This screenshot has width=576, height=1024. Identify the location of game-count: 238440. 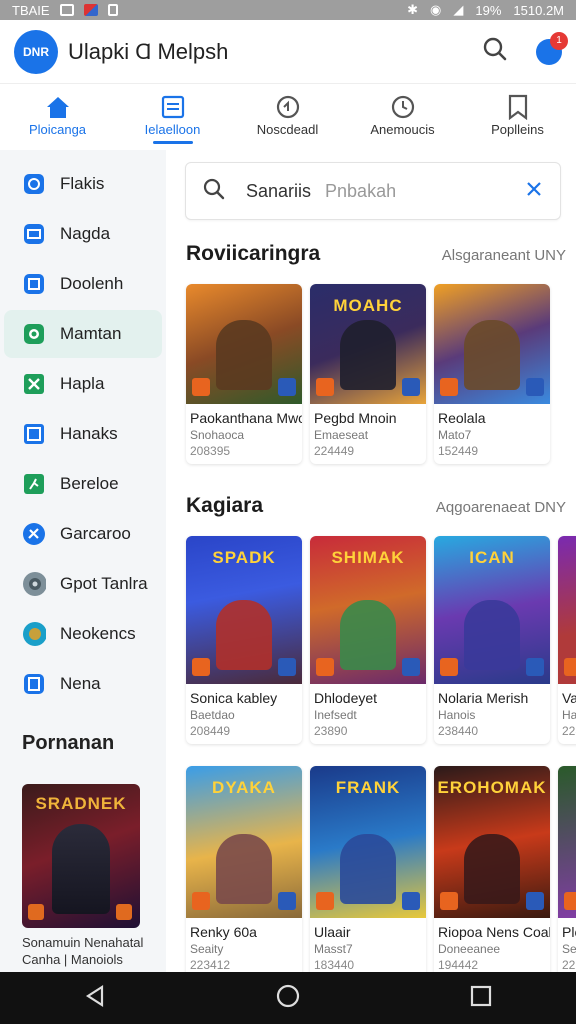
(458, 731).